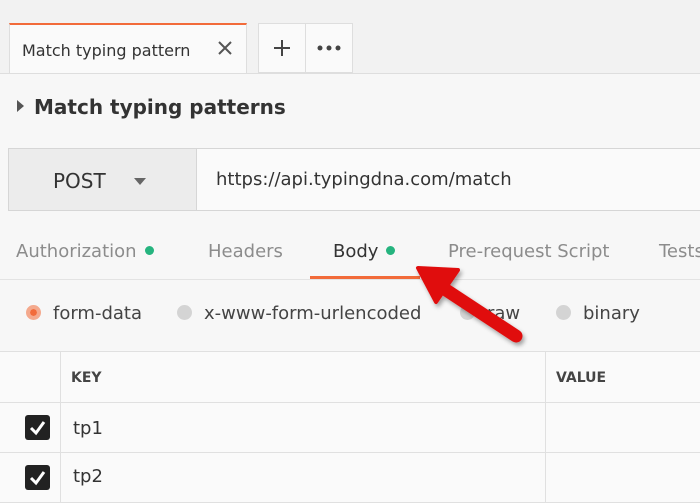 The image size is (700, 503). Describe the element at coordinates (88, 476) in the screenshot. I see `key-cell: tp2` at that location.